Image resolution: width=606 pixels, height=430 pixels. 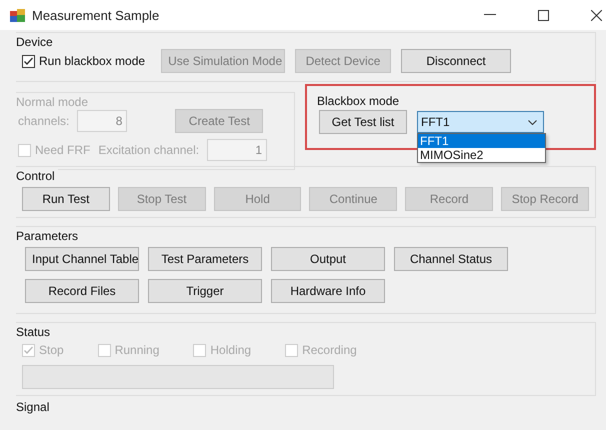 What do you see at coordinates (205, 259) in the screenshot?
I see `parameter-button: Test Parameters` at bounding box center [205, 259].